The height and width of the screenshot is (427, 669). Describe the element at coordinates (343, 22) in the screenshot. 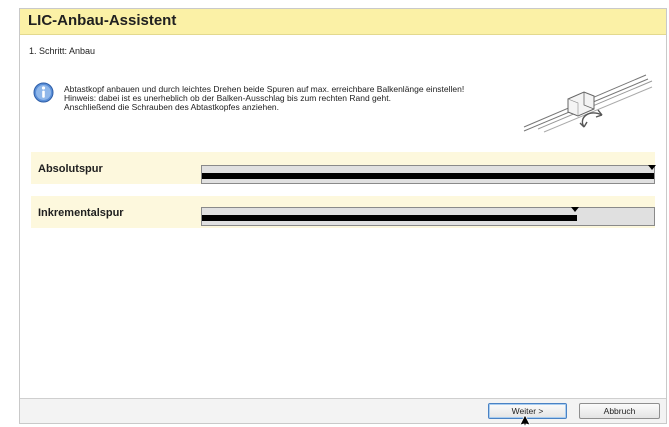

I see `title-bar: LIC-Anbau-Assistent` at that location.